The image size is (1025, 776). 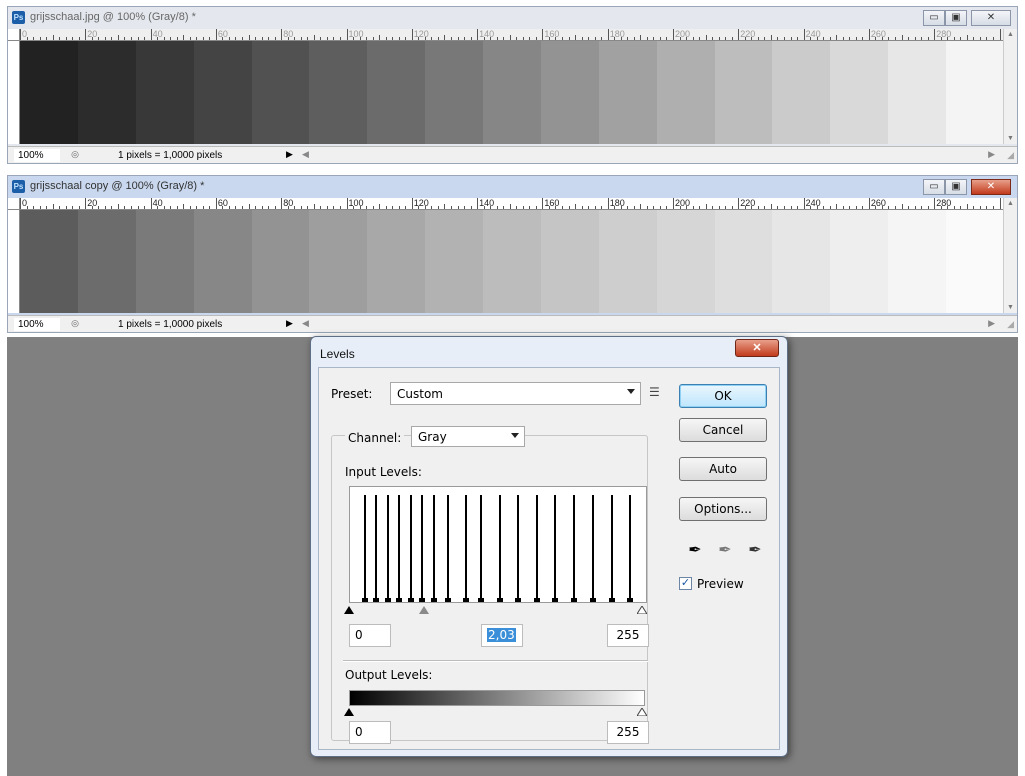 I want to click on white-eyedropper-icon: ✒, so click(x=755, y=550).